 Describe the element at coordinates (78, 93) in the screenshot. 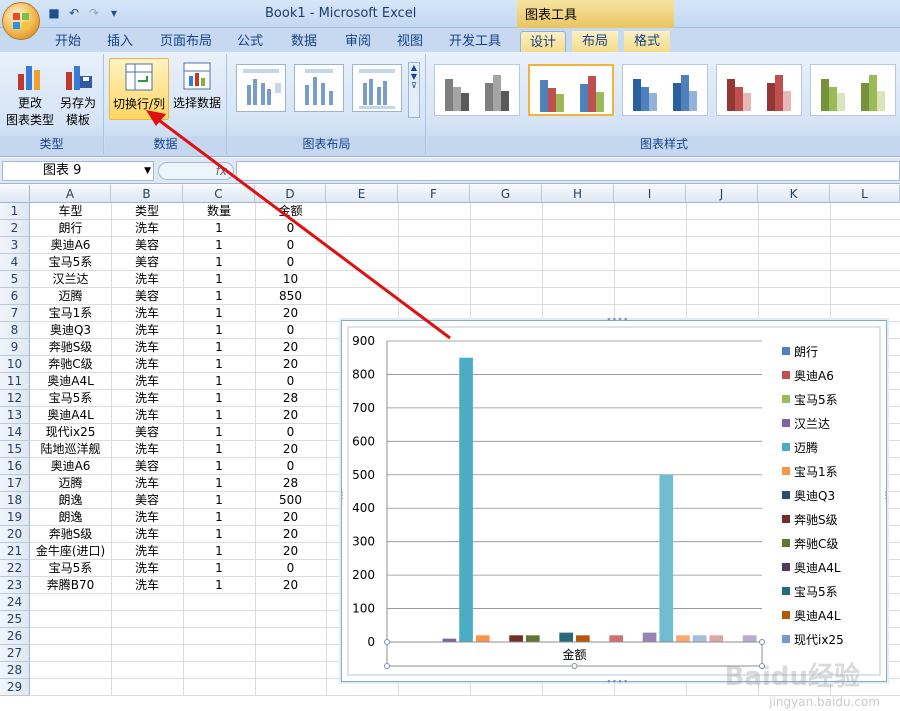

I see `save-as-template-button: 另存为 模板` at that location.